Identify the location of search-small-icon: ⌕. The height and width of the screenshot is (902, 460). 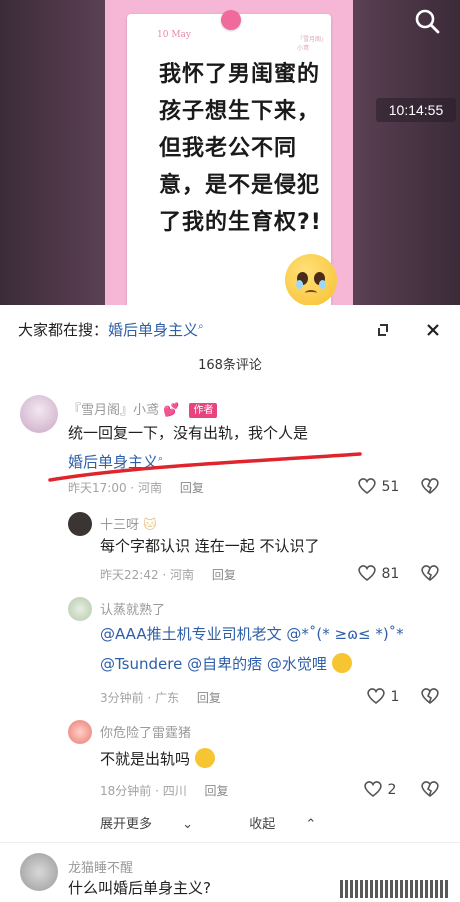
(201, 326).